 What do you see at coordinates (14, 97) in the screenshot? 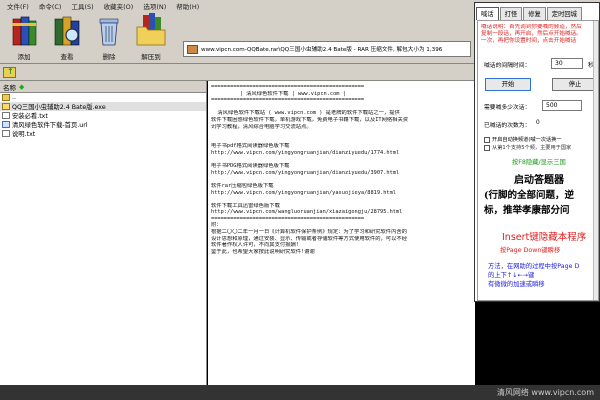
I see `list-item-label: ..` at bounding box center [14, 97].